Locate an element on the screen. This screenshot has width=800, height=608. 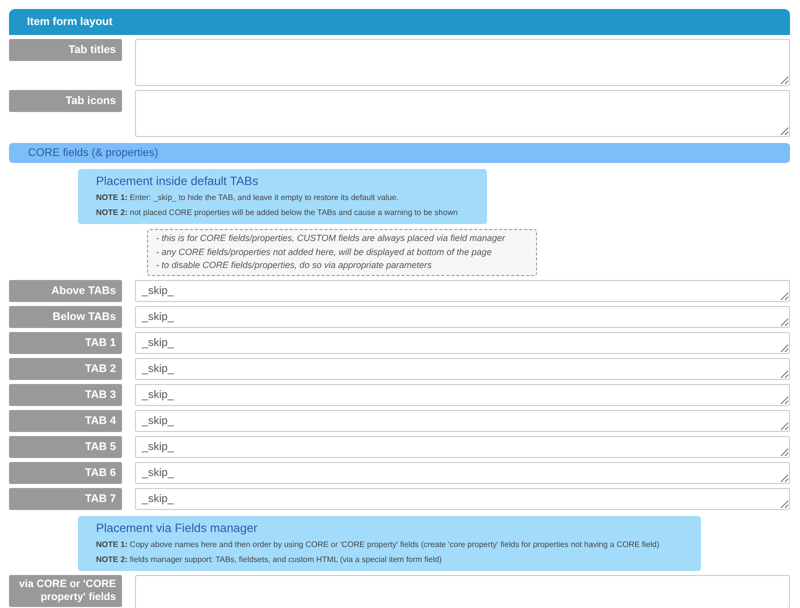
field-label: via CORE or 'CORE property' fields is located at coordinates (65, 590).